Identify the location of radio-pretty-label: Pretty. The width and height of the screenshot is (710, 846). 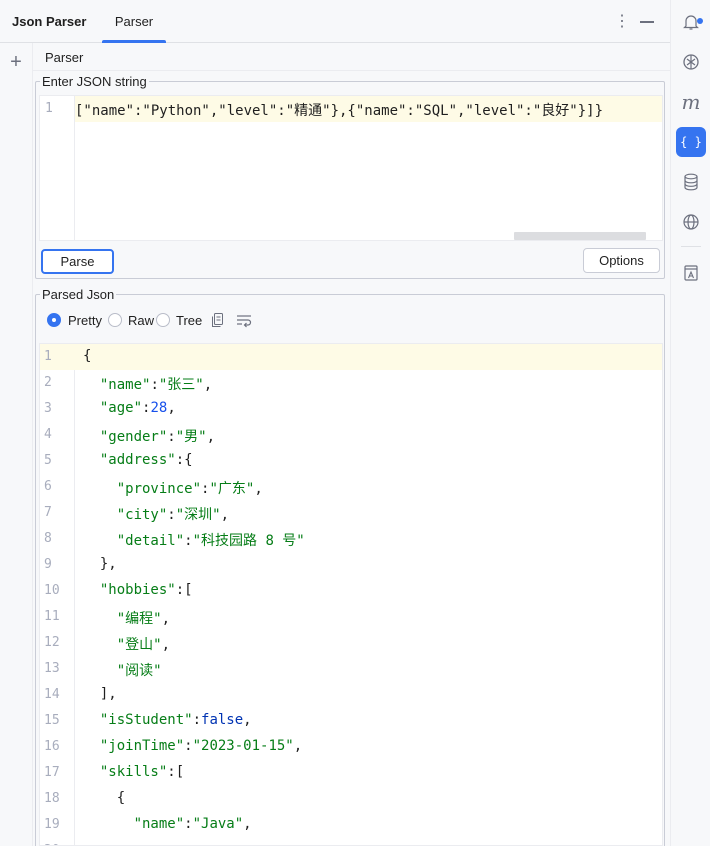
(85, 320).